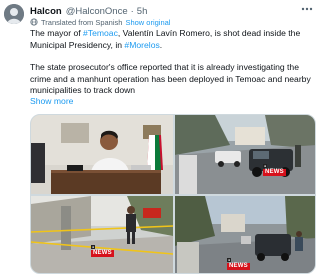  What do you see at coordinates (141, 45) in the screenshot?
I see `hashtag-morelos: #Morelos` at bounding box center [141, 45].